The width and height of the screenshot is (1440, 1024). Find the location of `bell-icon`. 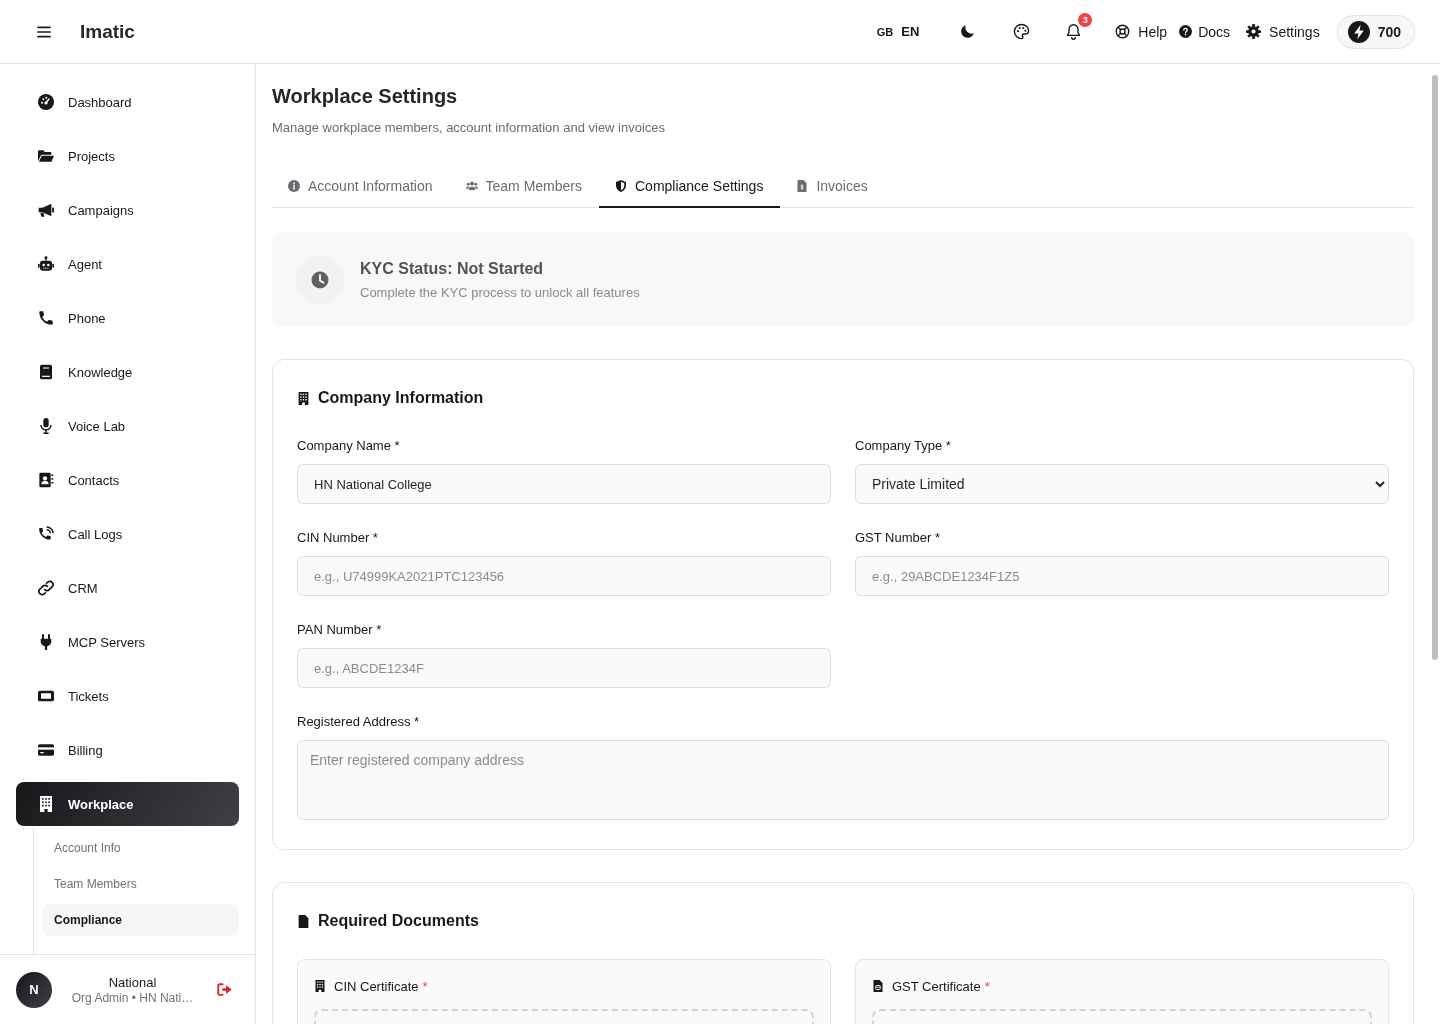

bell-icon is located at coordinates (1073, 31).